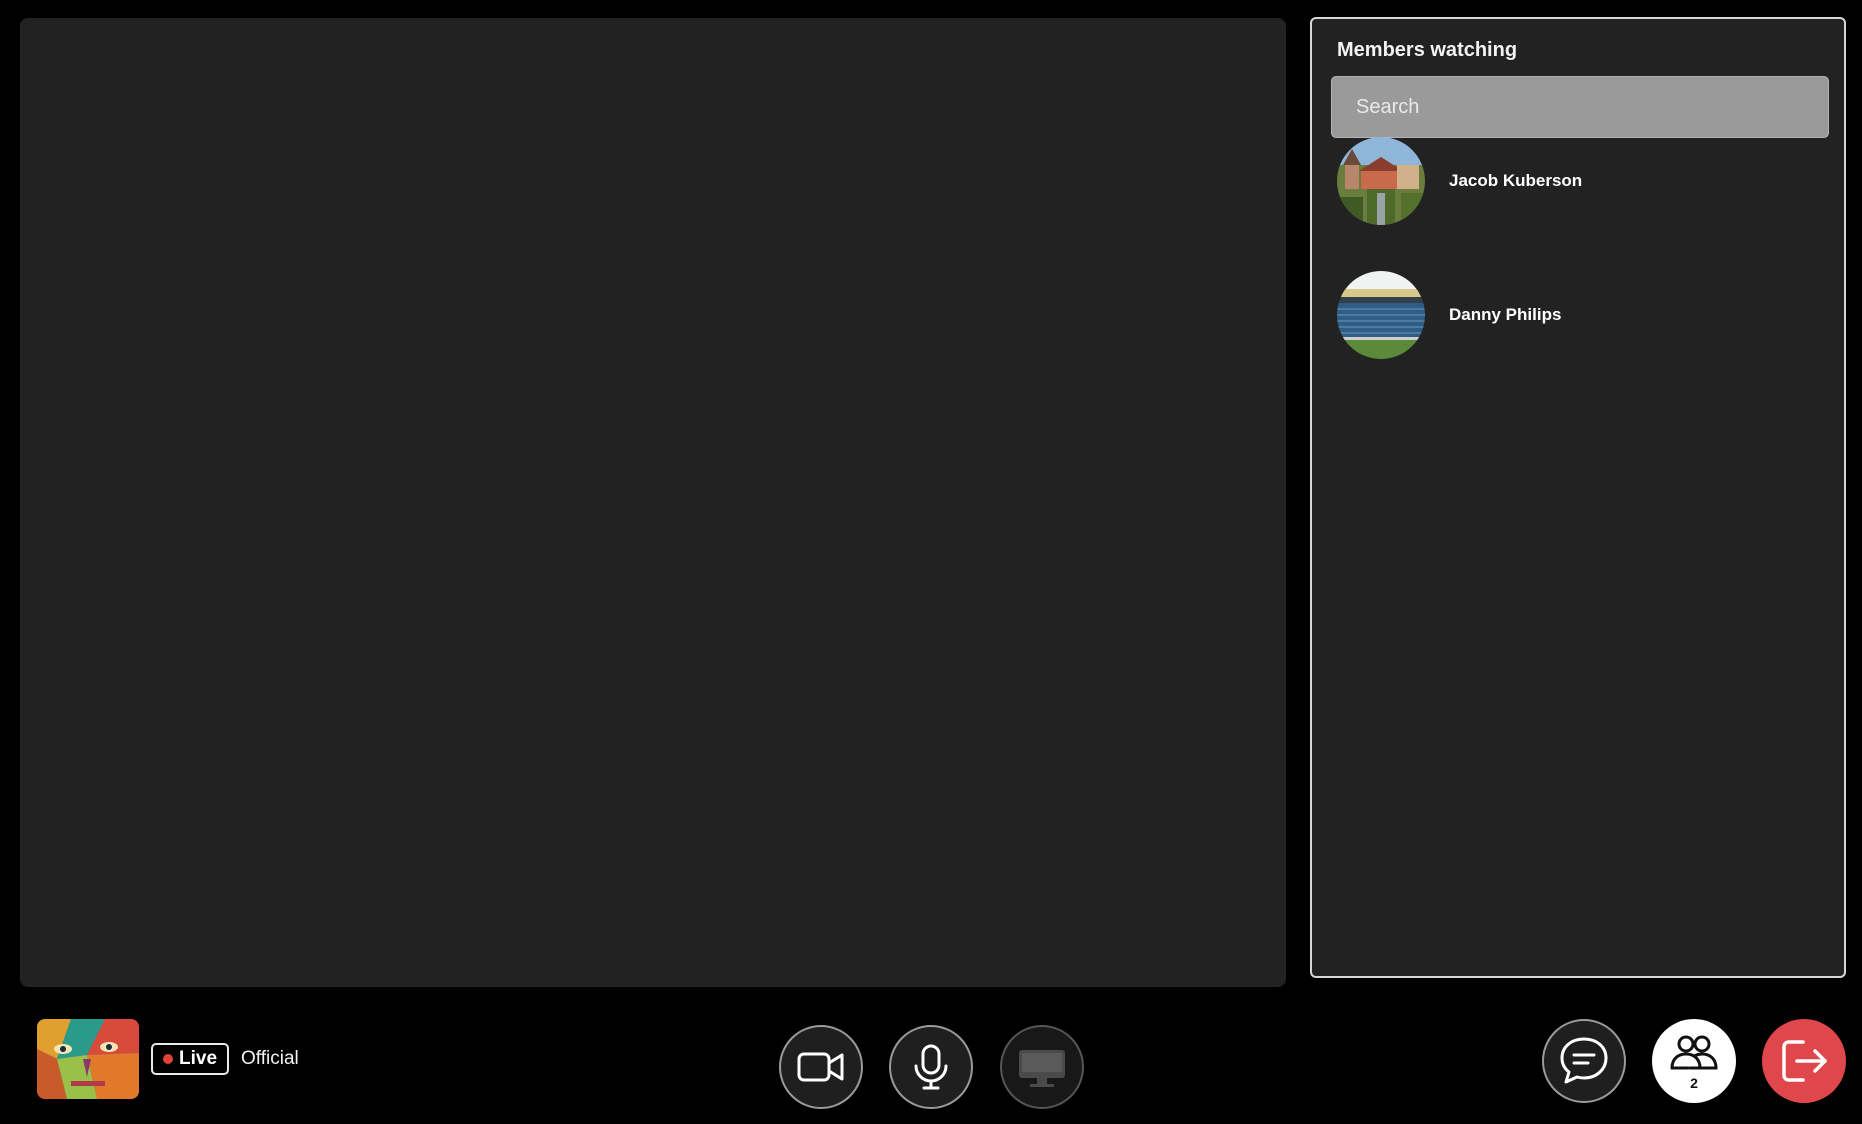 The width and height of the screenshot is (1862, 1124). Describe the element at coordinates (1427, 50) in the screenshot. I see `members-panel-title: Members watching` at that location.